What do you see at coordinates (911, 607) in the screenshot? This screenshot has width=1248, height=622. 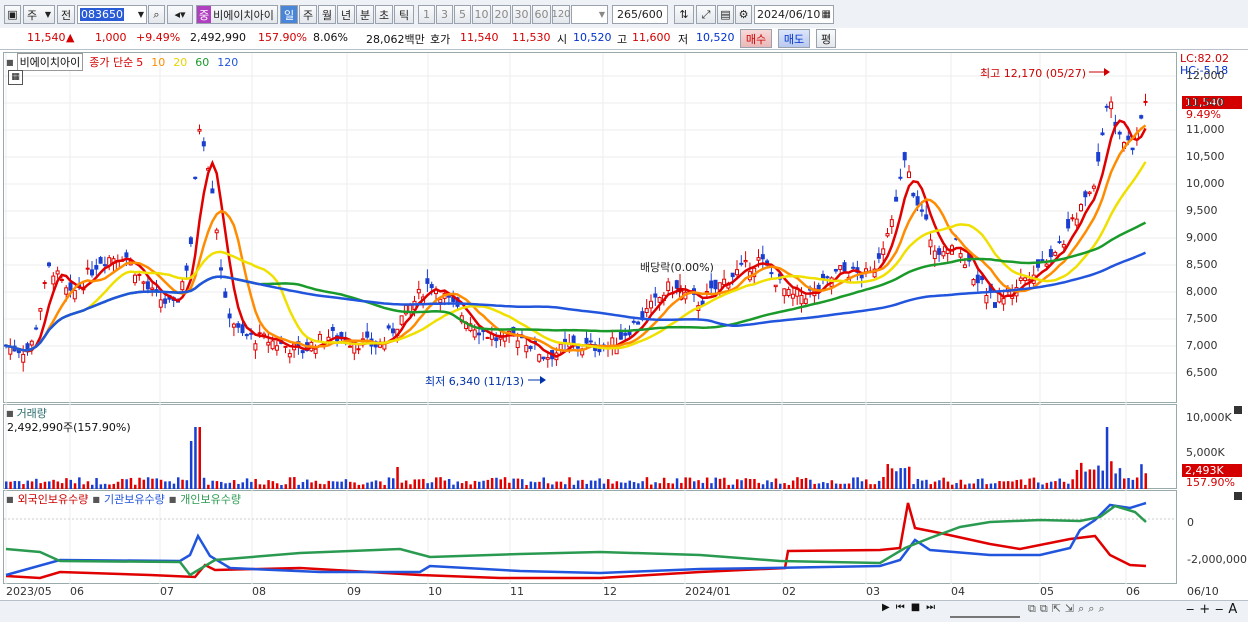 I see `scroll-controls: ▶⏮■⏭` at bounding box center [911, 607].